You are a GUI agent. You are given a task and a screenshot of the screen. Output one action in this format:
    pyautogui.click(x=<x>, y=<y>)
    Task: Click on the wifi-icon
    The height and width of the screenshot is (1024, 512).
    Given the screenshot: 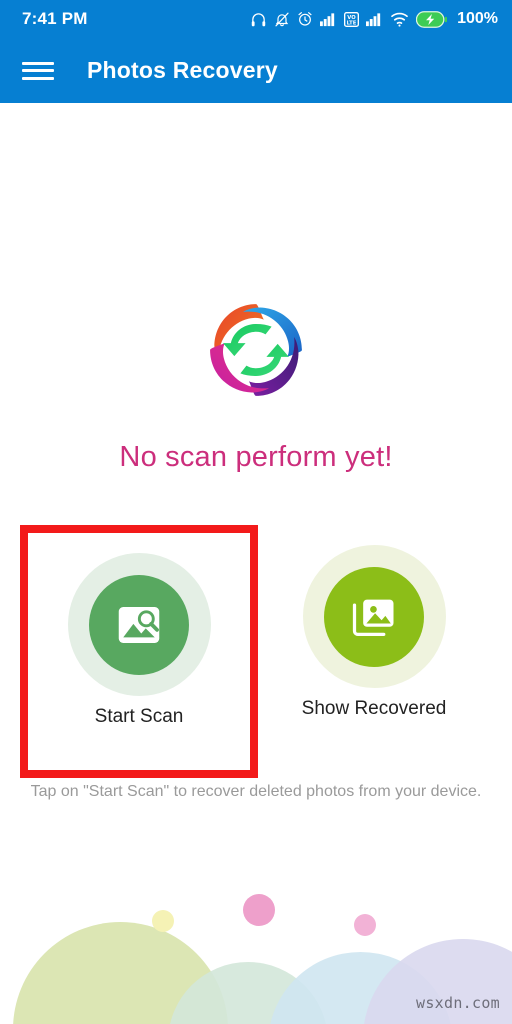 What is the action you would take?
    pyautogui.click(x=399, y=19)
    